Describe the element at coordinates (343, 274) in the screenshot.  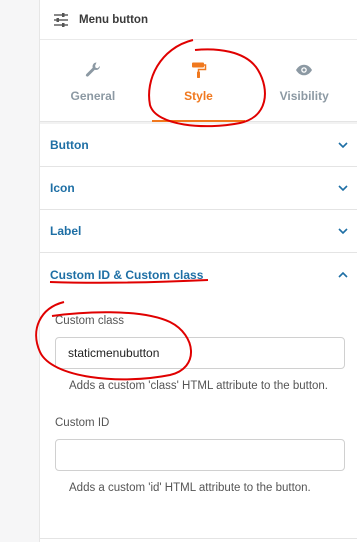
I see `chevron-up-icon` at that location.